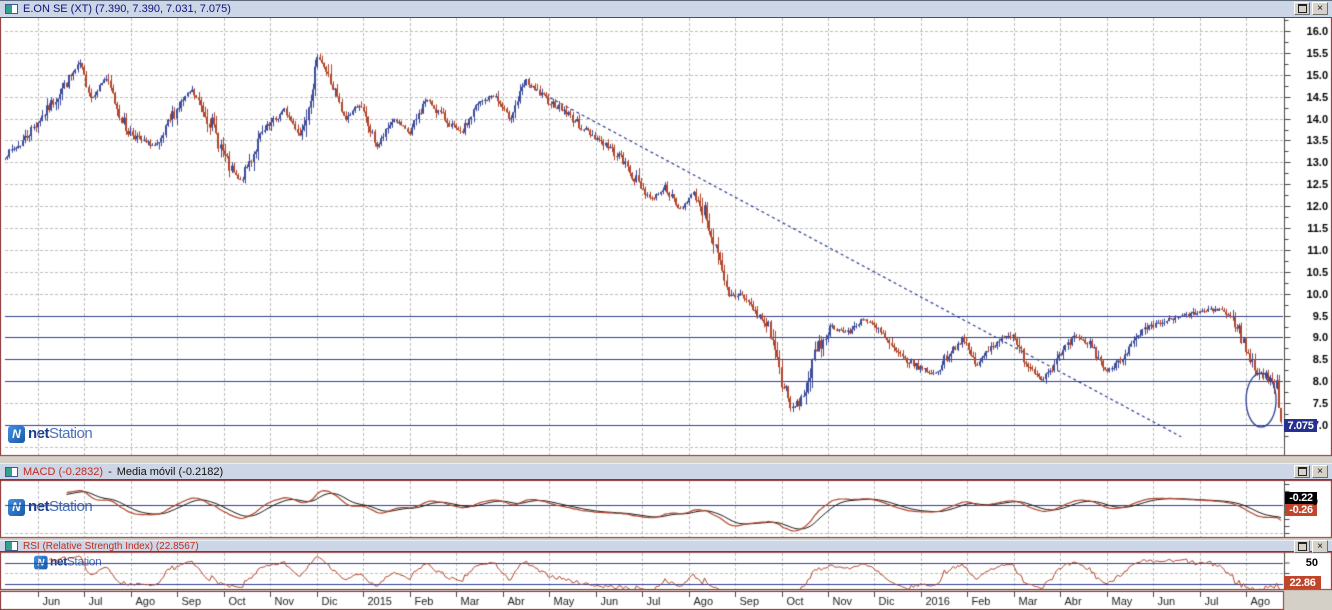 This screenshot has width=1332, height=610. I want to click on macd-zero-axis-label: 0, so click(1314, 502).